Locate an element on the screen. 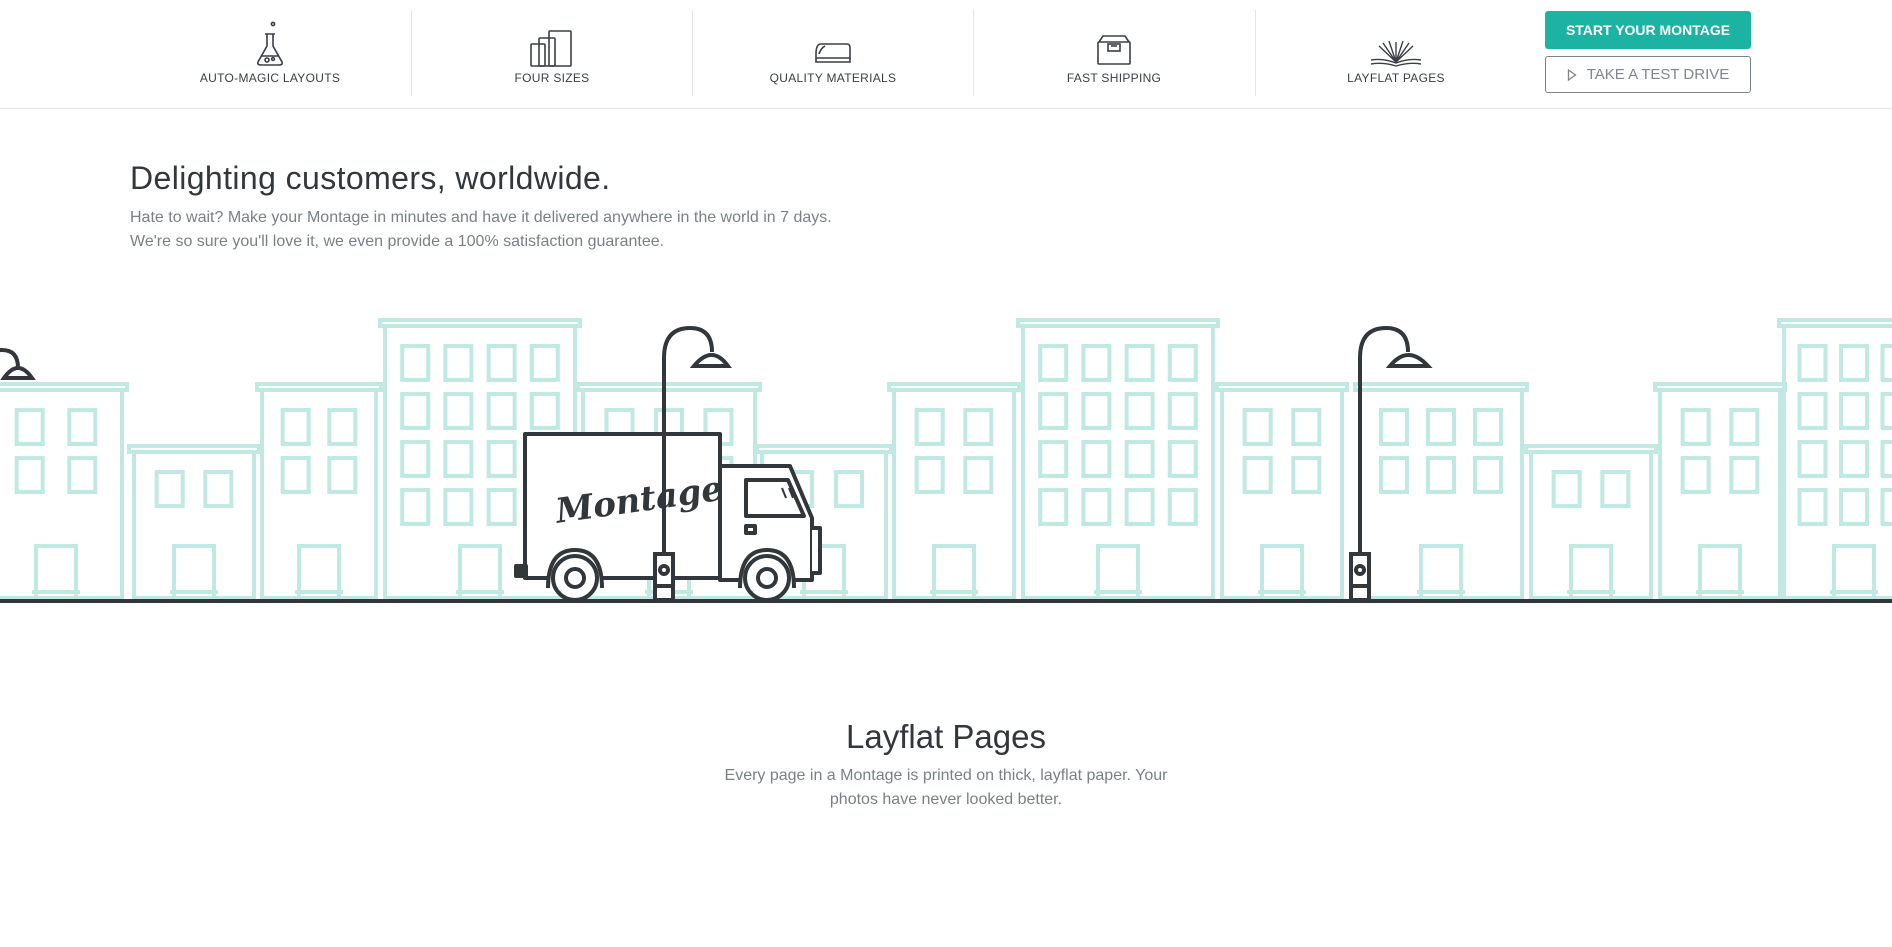 The width and height of the screenshot is (1892, 947). feature-four-sizes: FOUR SIZES is located at coordinates (552, 54).